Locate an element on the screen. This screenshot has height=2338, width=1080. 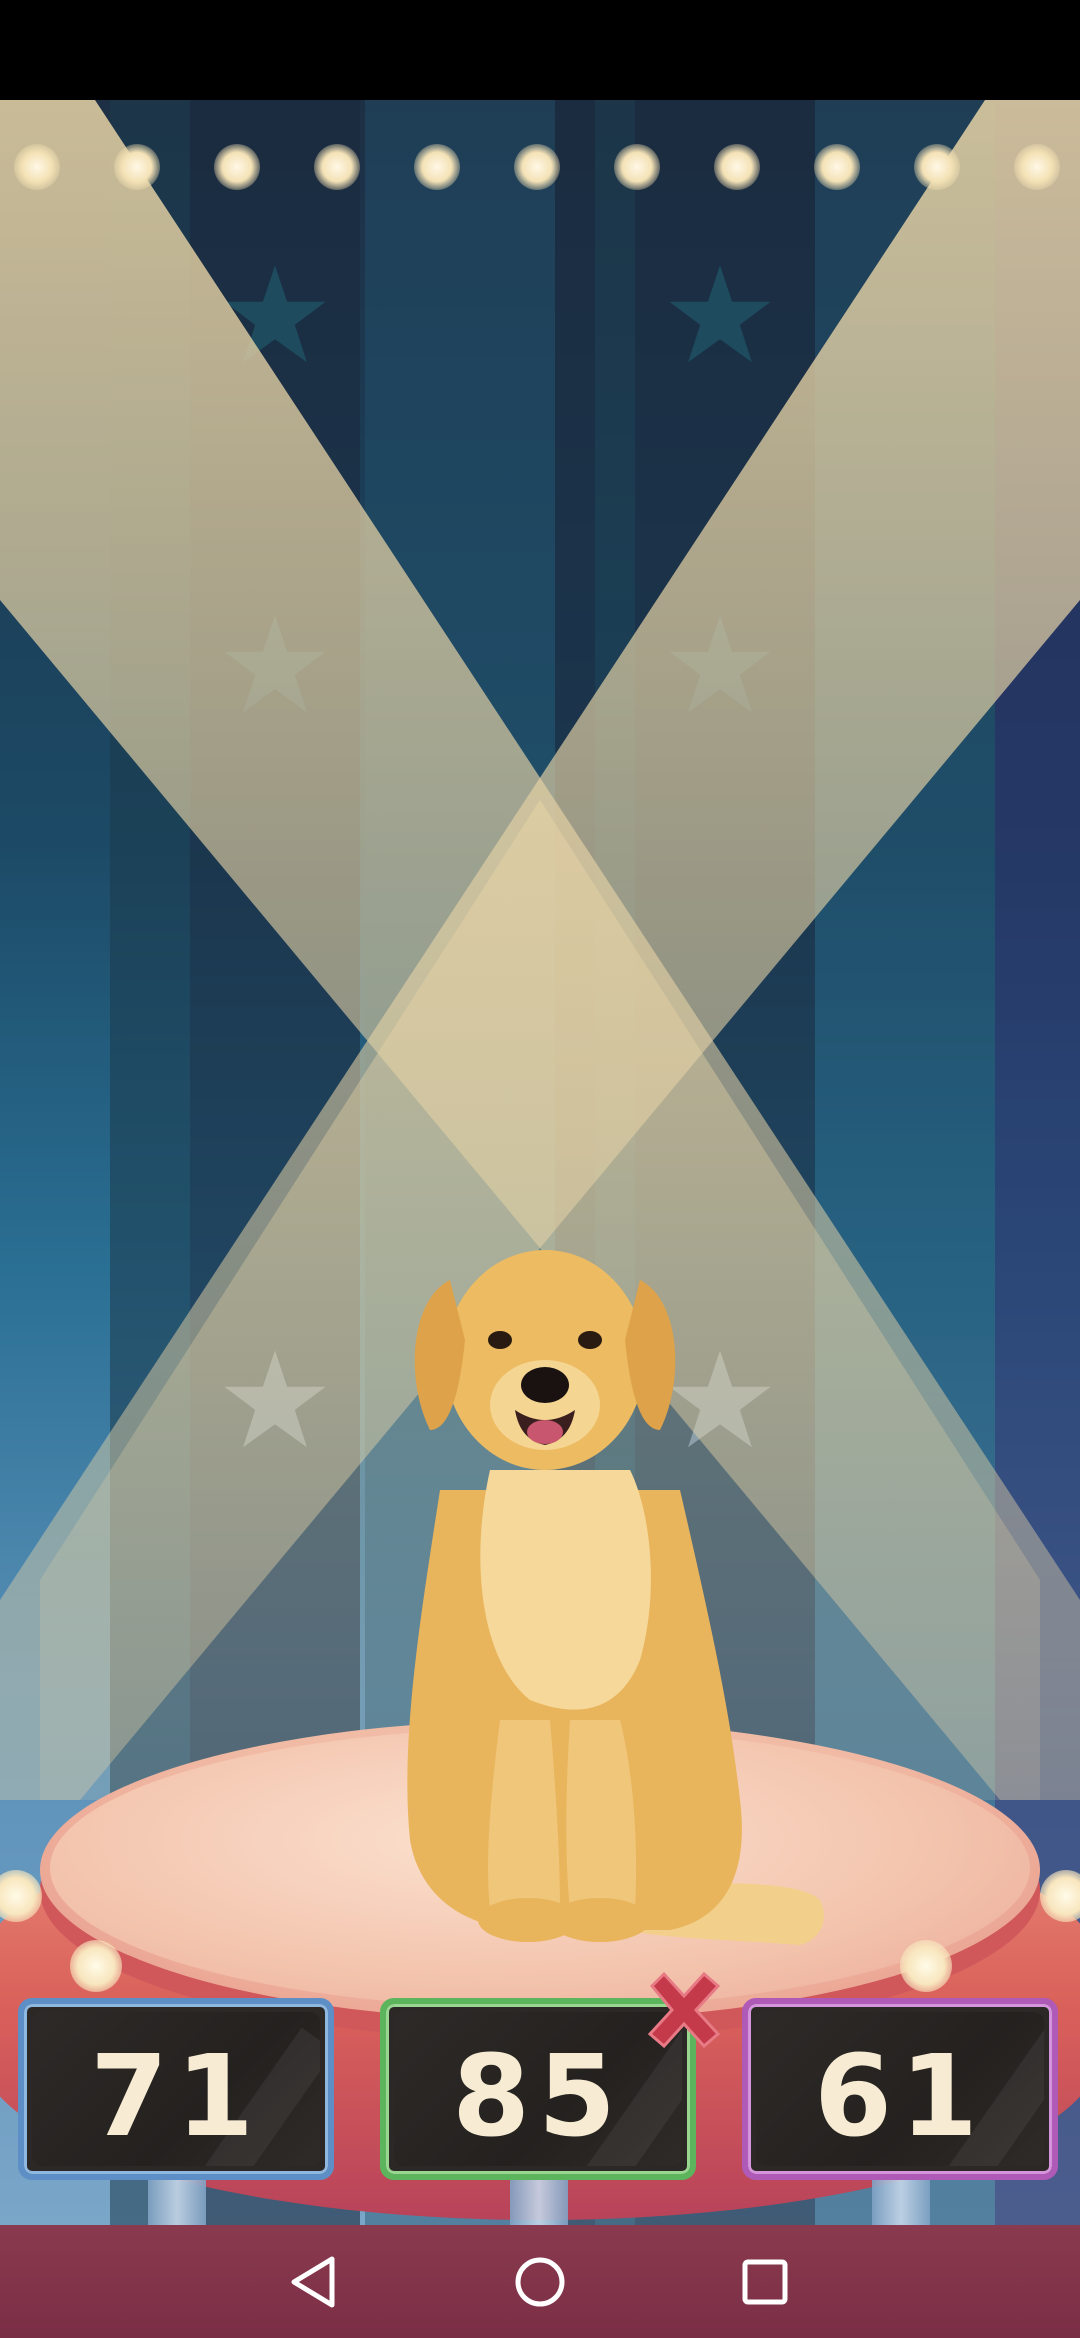
navigation-bar is located at coordinates (540, 2281).